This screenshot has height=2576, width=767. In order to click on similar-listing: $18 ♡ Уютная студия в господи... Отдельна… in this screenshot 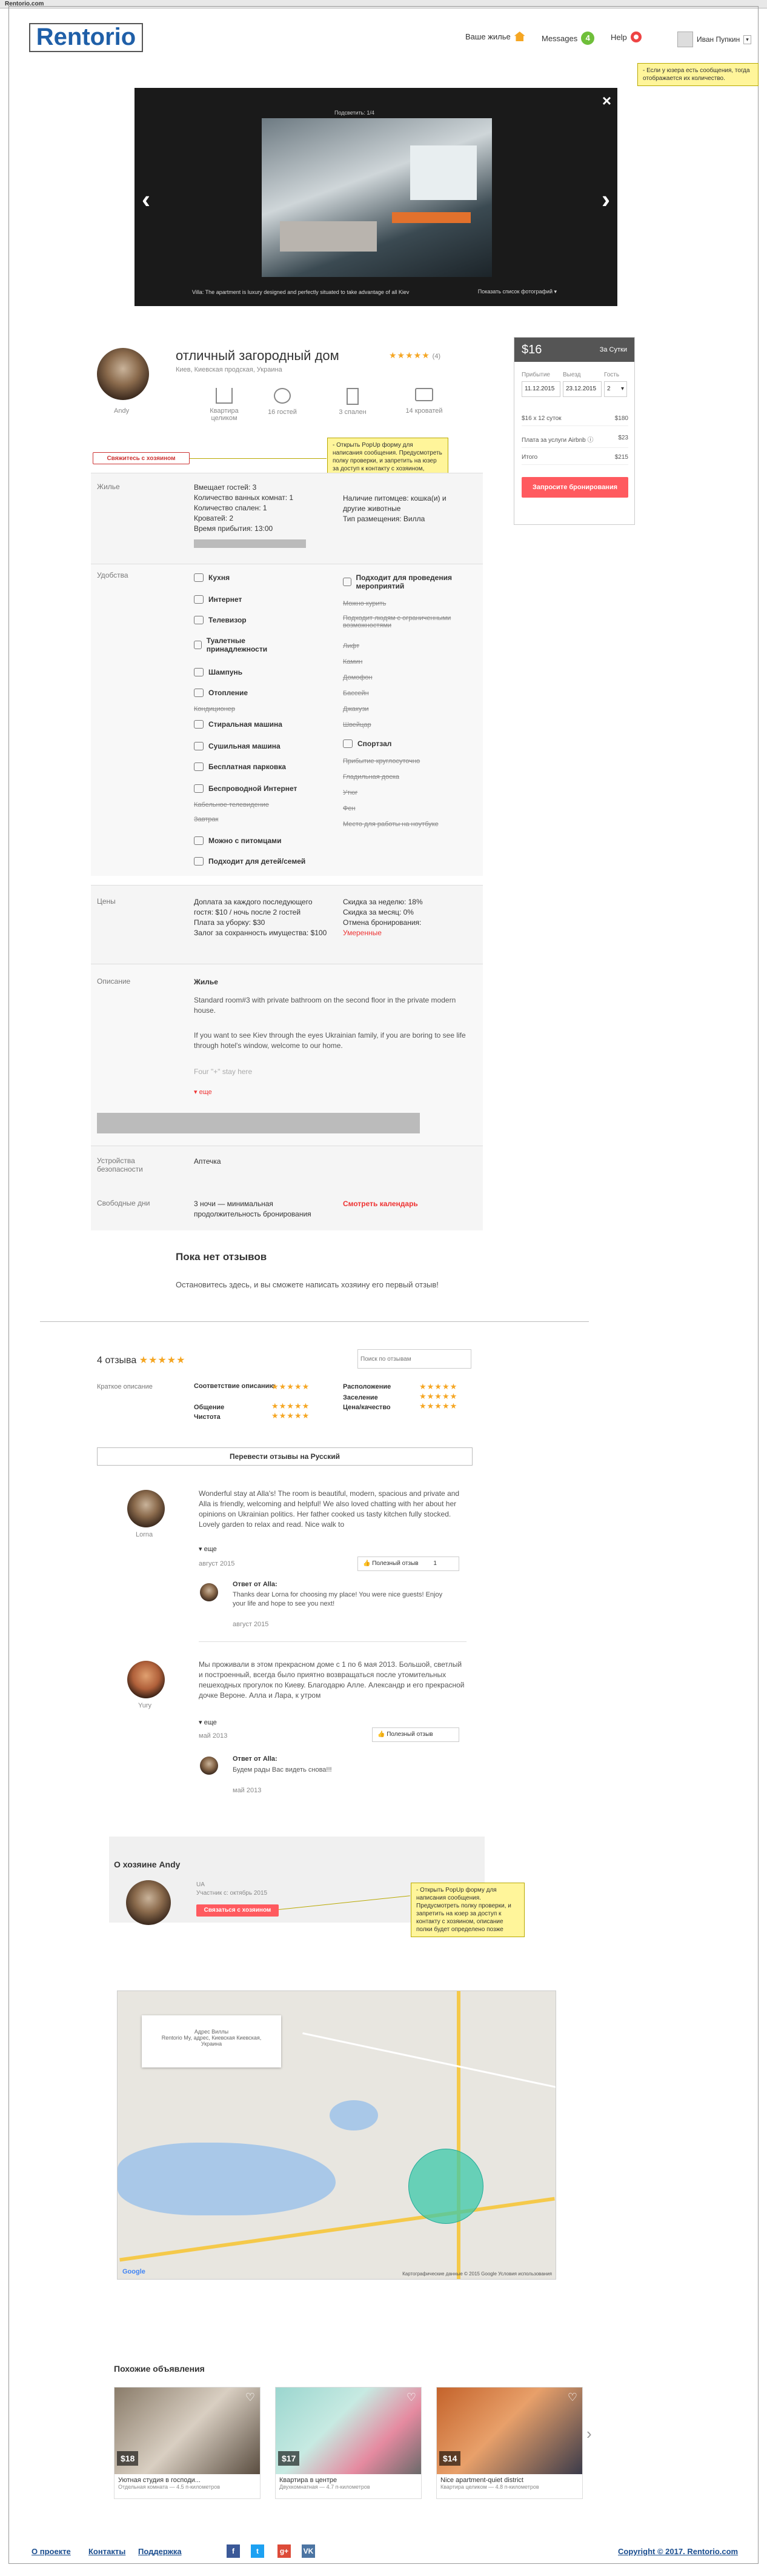, I will do `click(187, 2443)`.